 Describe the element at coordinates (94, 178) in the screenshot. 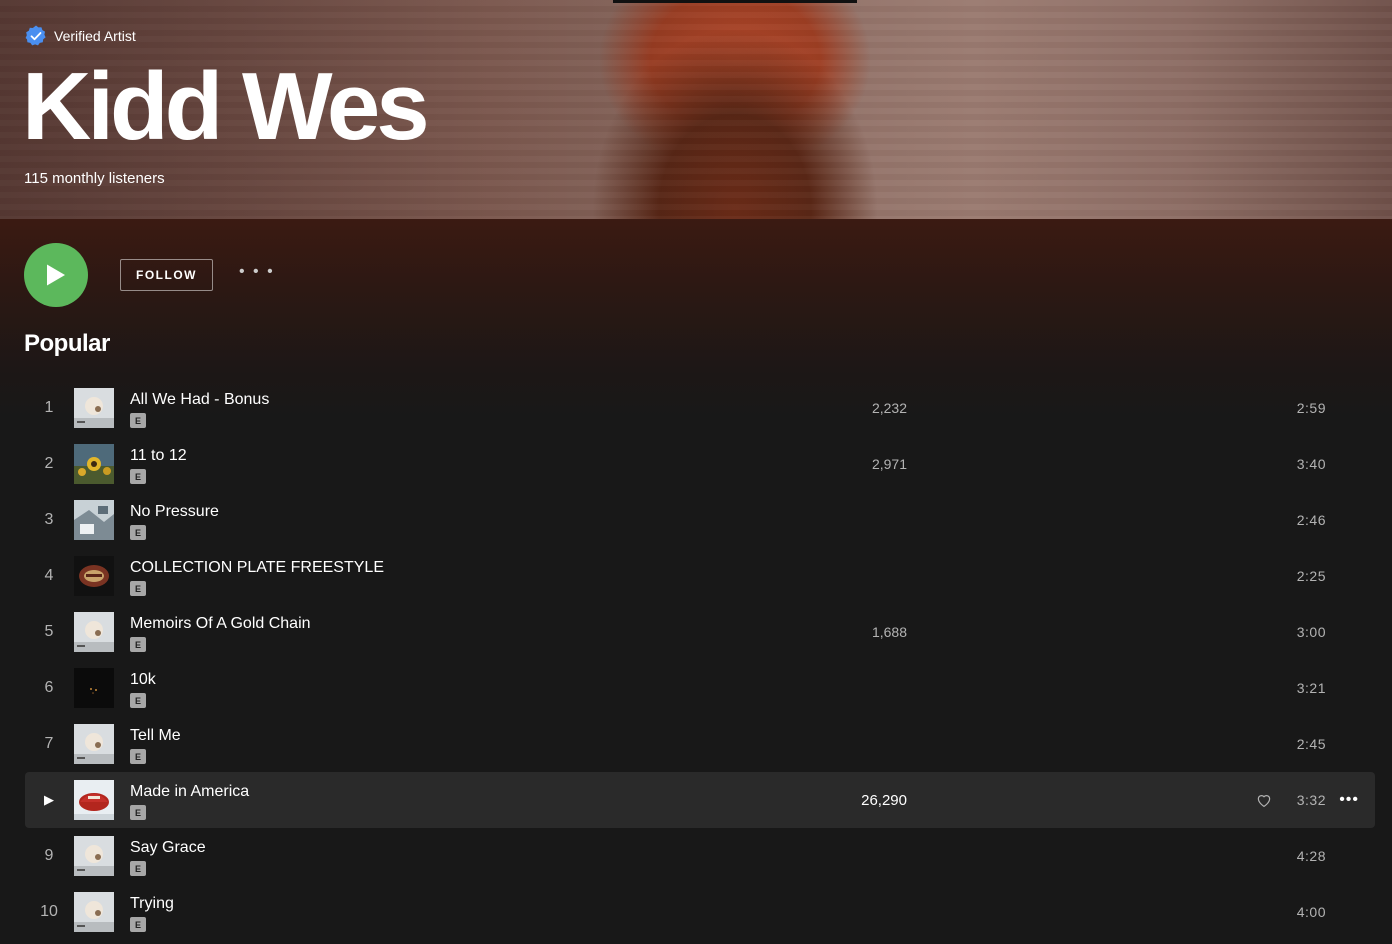

I see `monthly-listeners: 115 monthly listeners` at that location.